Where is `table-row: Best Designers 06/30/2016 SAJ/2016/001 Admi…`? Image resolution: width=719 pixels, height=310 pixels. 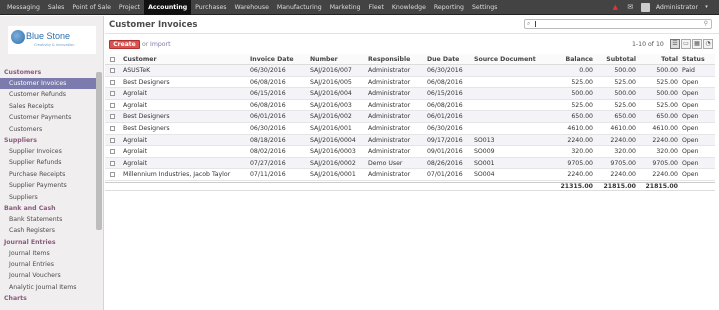 table-row: Best Designers 06/30/2016 SAJ/2016/001 Admi… is located at coordinates (410, 129).